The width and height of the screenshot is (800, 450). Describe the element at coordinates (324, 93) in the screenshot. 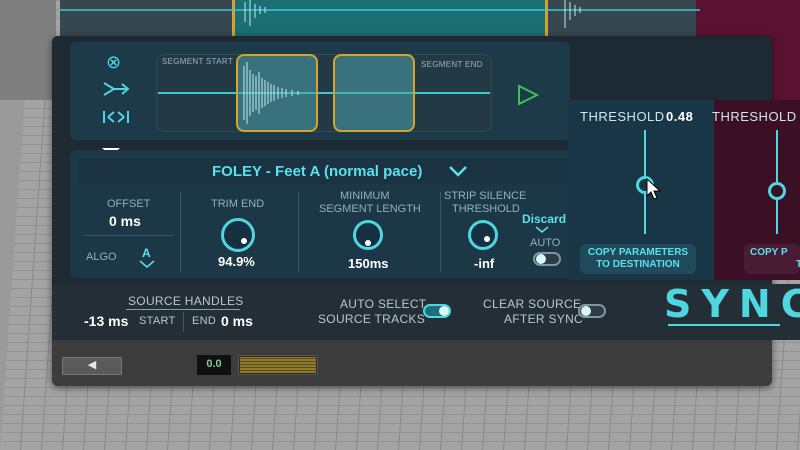

I see `segment-waveform-baseline` at that location.